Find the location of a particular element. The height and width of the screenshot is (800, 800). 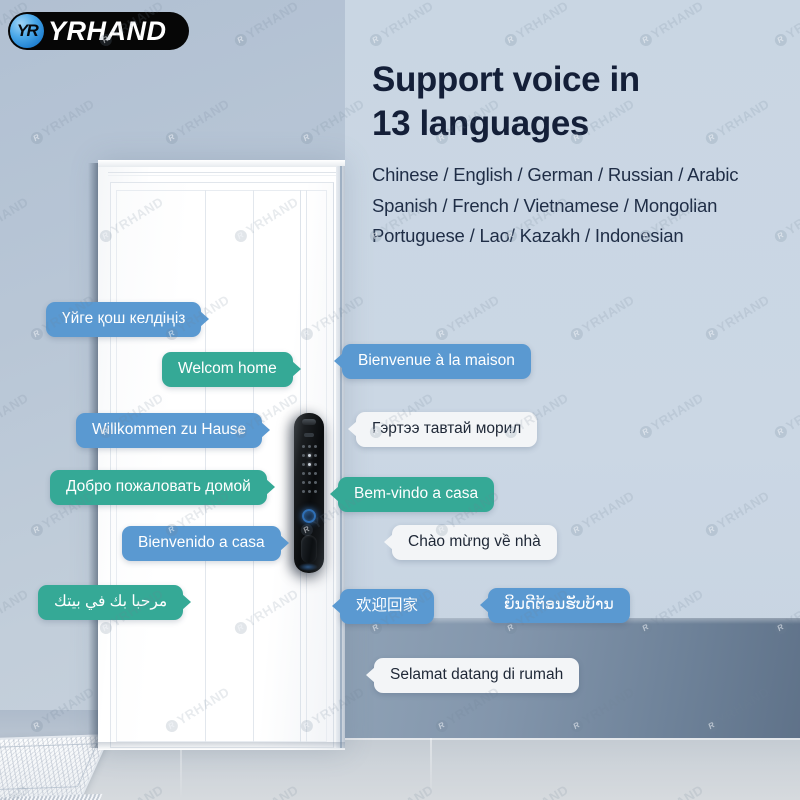

smart-door-lock is located at coordinates (309, 493).